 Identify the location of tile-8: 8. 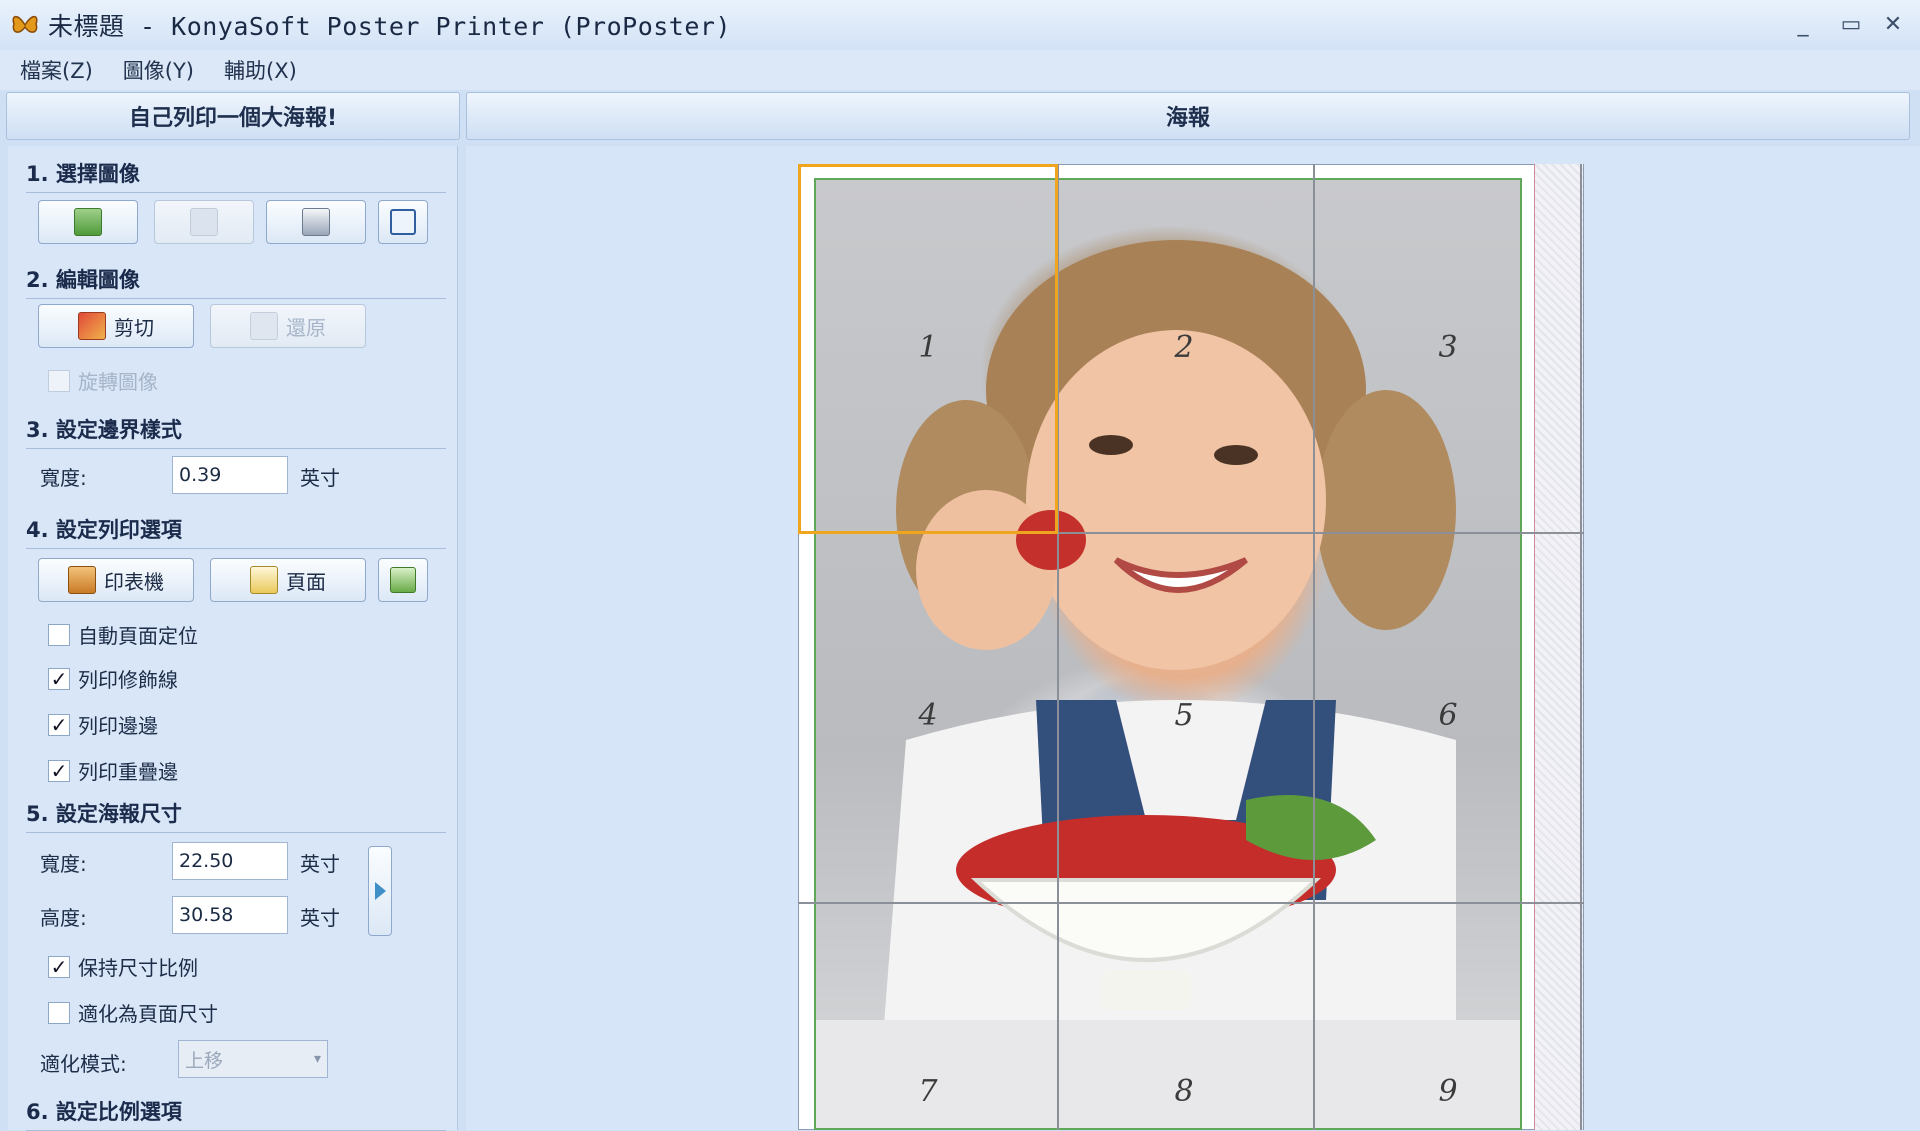
(1184, 1091).